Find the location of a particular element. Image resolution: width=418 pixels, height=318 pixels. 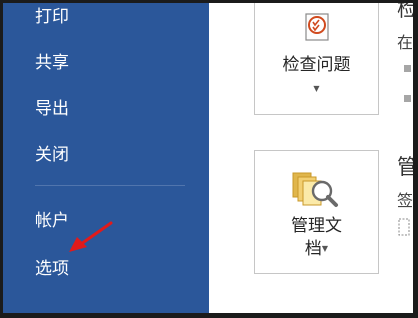

nav-share: 共享 is located at coordinates (52, 63).